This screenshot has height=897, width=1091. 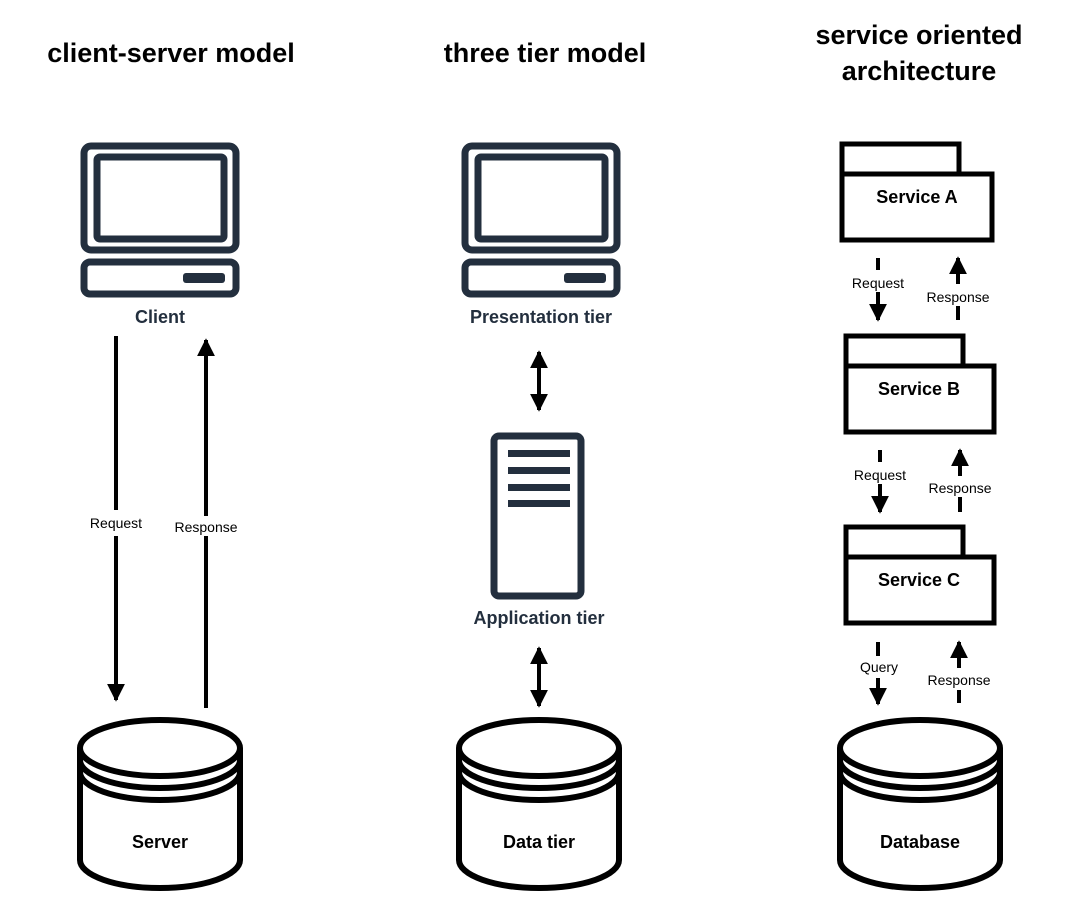 What do you see at coordinates (160, 317) in the screenshot?
I see `client-label: Client` at bounding box center [160, 317].